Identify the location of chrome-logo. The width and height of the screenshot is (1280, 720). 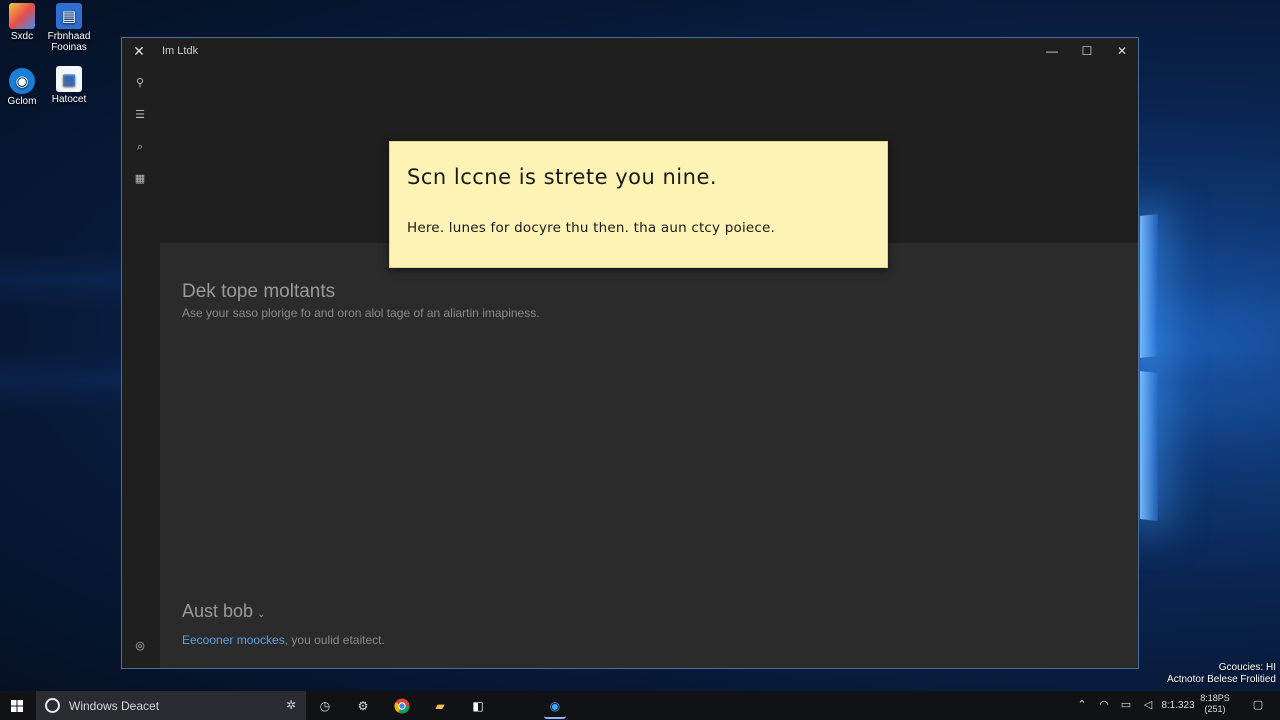
(402, 706).